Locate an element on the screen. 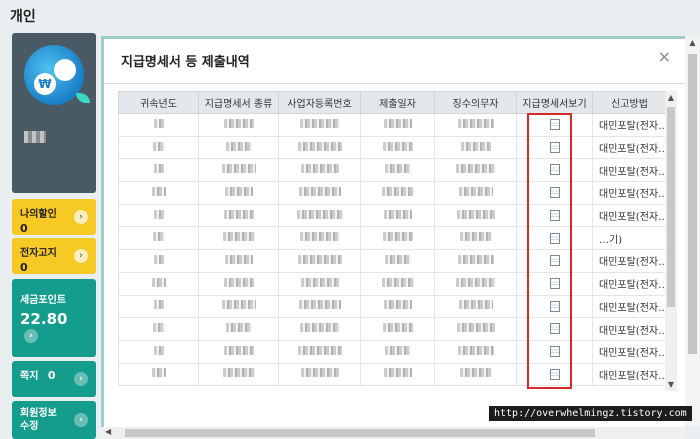 The width and height of the screenshot is (700, 439). page-scrollbar: ▲ is located at coordinates (692, 231).